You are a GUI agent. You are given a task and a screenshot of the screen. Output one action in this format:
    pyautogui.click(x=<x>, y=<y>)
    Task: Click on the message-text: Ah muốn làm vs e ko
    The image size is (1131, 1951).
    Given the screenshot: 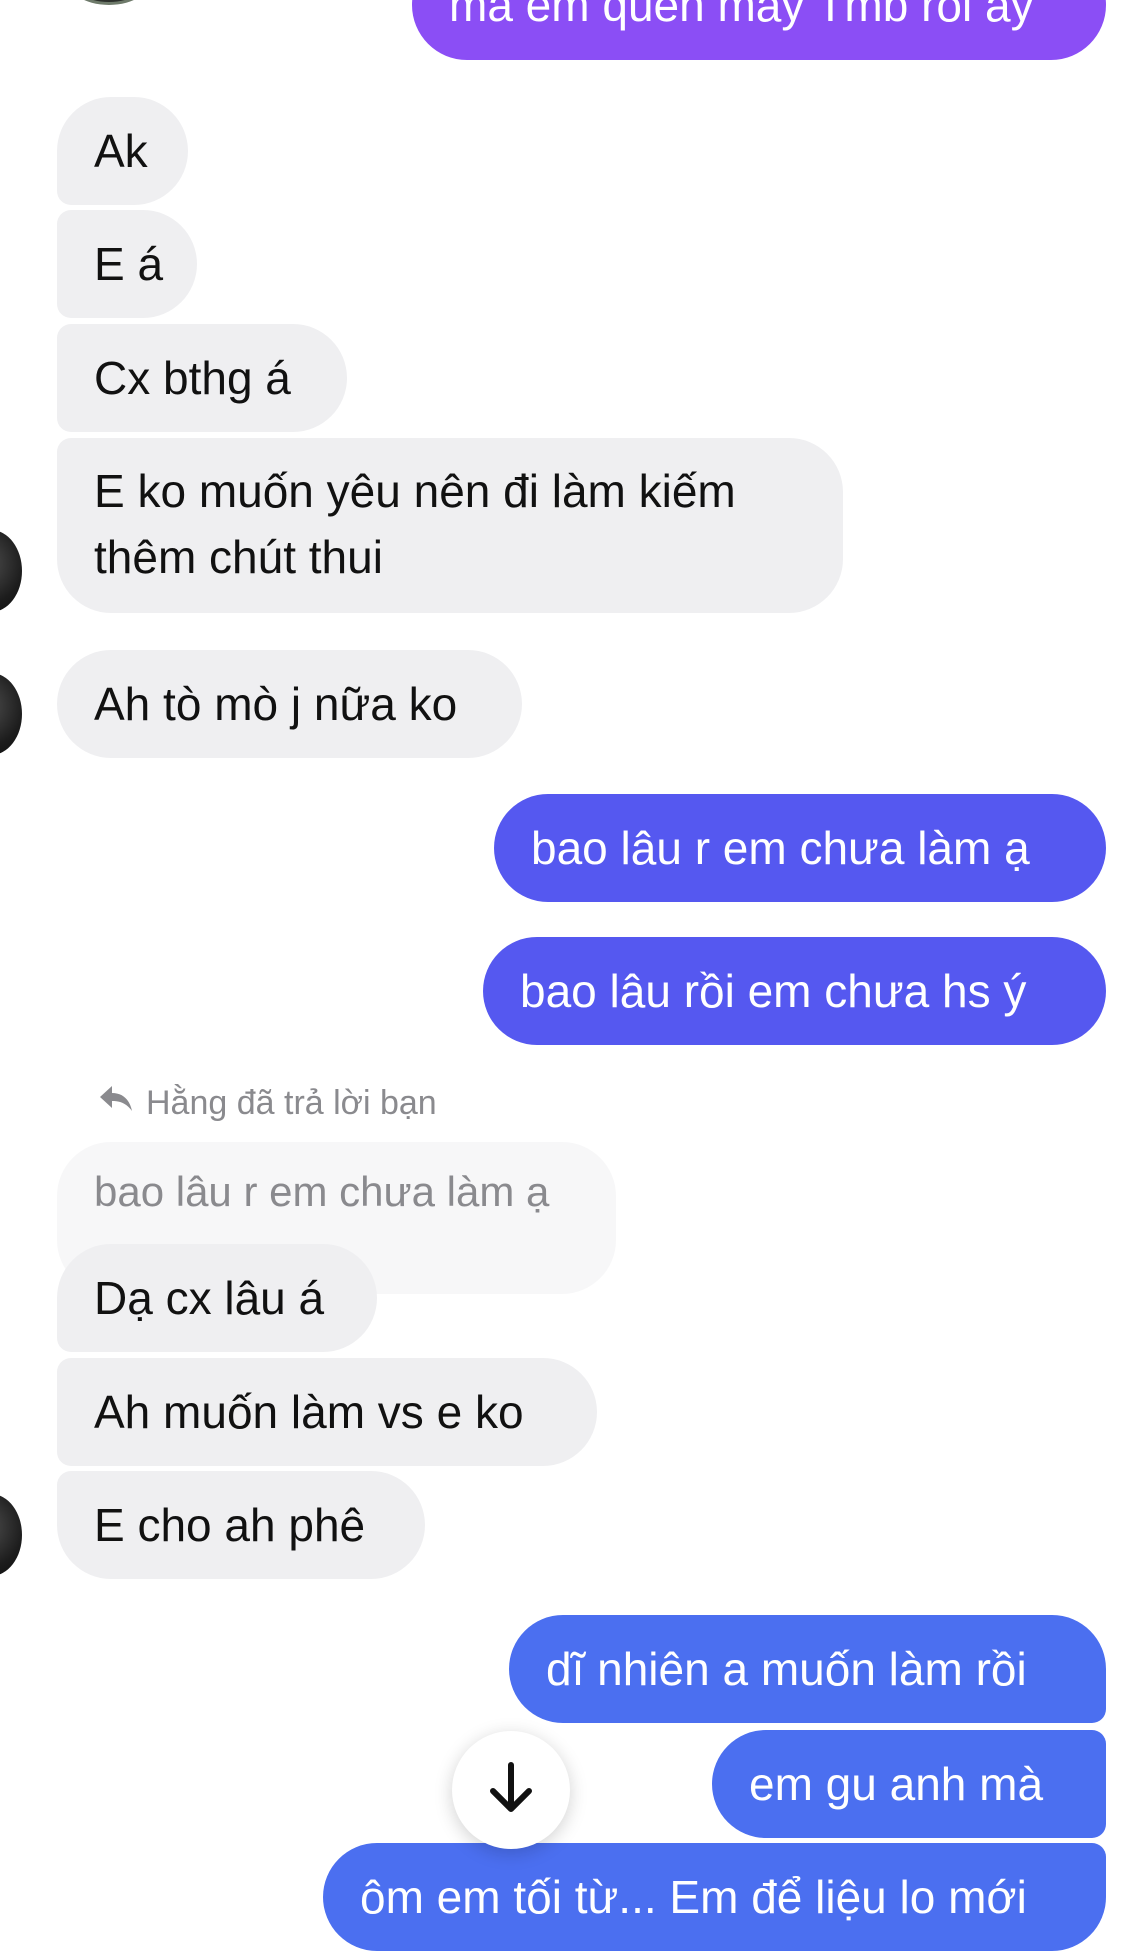 What is the action you would take?
    pyautogui.click(x=309, y=1412)
    